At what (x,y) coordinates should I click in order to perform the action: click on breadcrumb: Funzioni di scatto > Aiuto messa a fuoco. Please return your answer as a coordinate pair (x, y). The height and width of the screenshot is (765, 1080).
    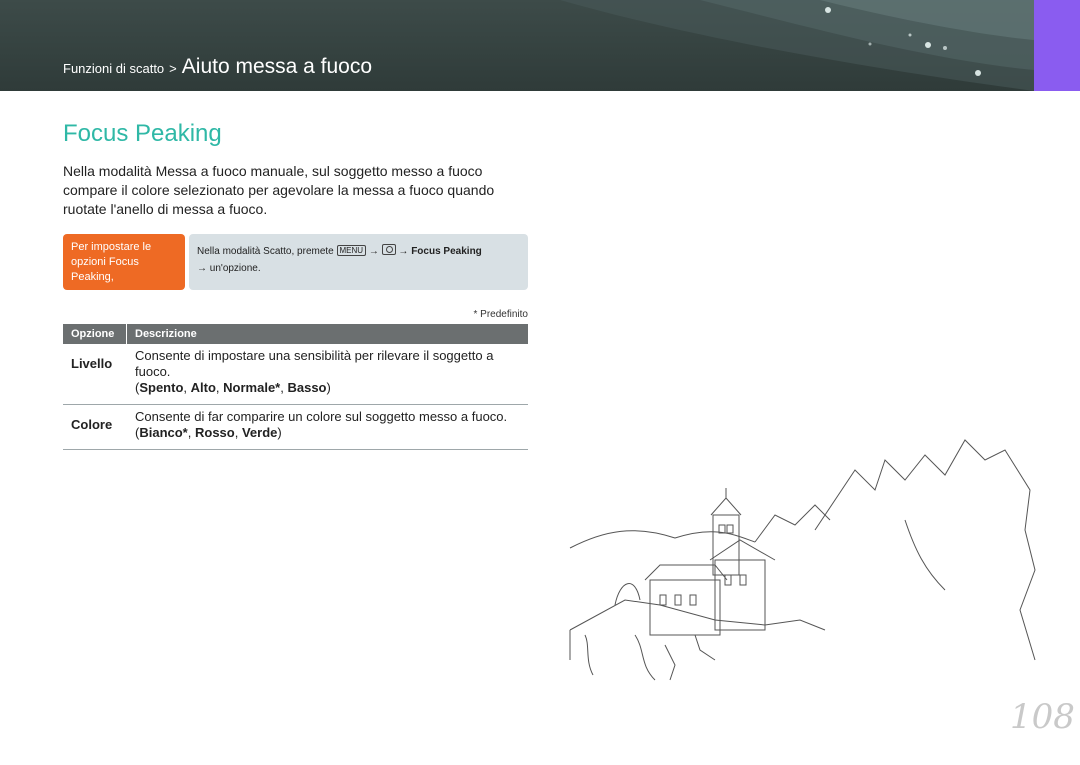
    Looking at the image, I should click on (217, 67).